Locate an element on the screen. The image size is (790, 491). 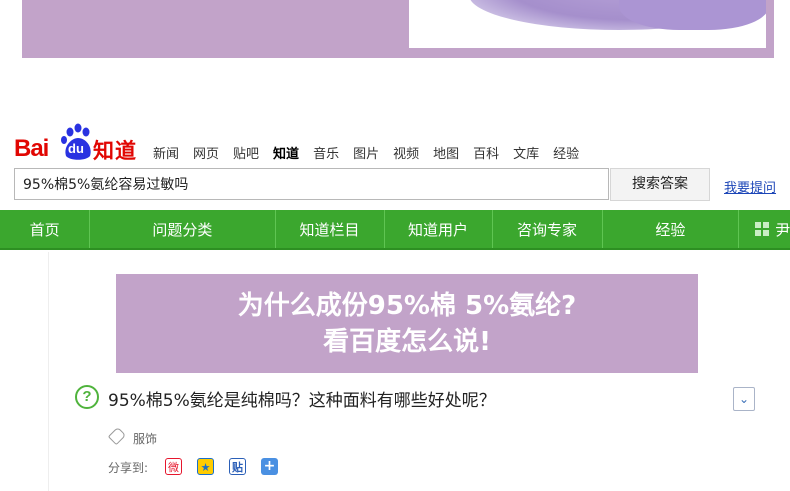
menu-more-label: 尹 is located at coordinates (782, 229).